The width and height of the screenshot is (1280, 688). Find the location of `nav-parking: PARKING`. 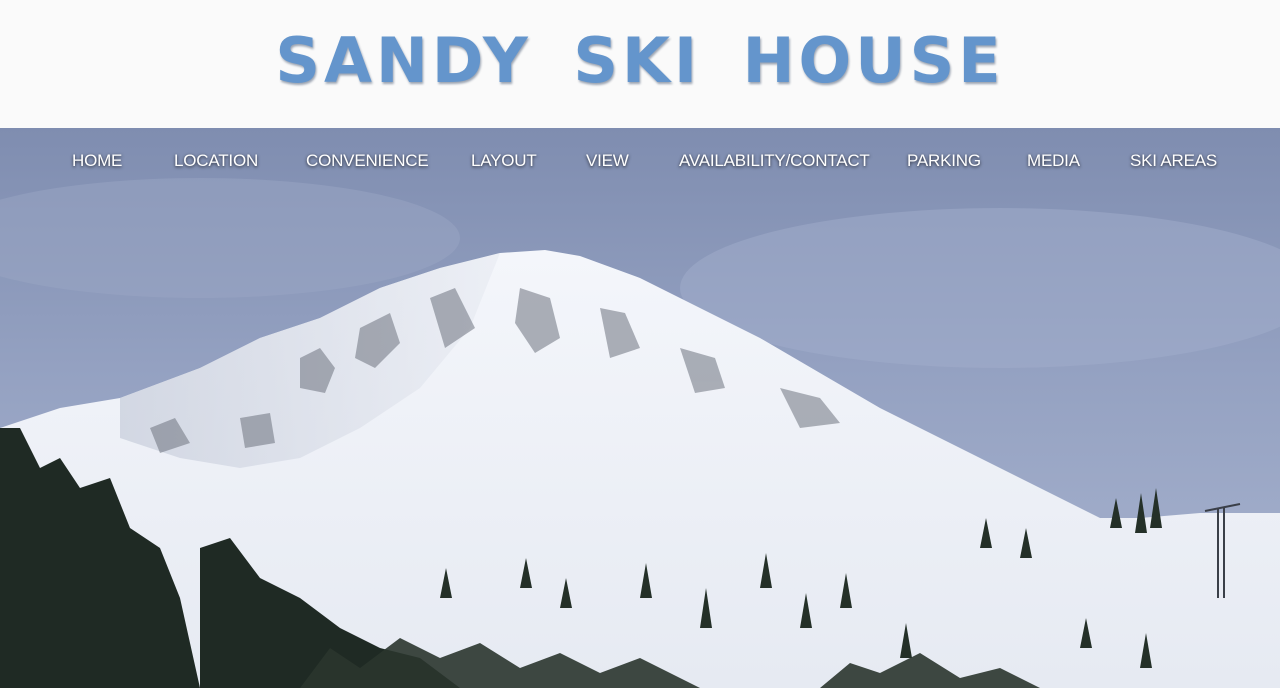

nav-parking: PARKING is located at coordinates (944, 161).